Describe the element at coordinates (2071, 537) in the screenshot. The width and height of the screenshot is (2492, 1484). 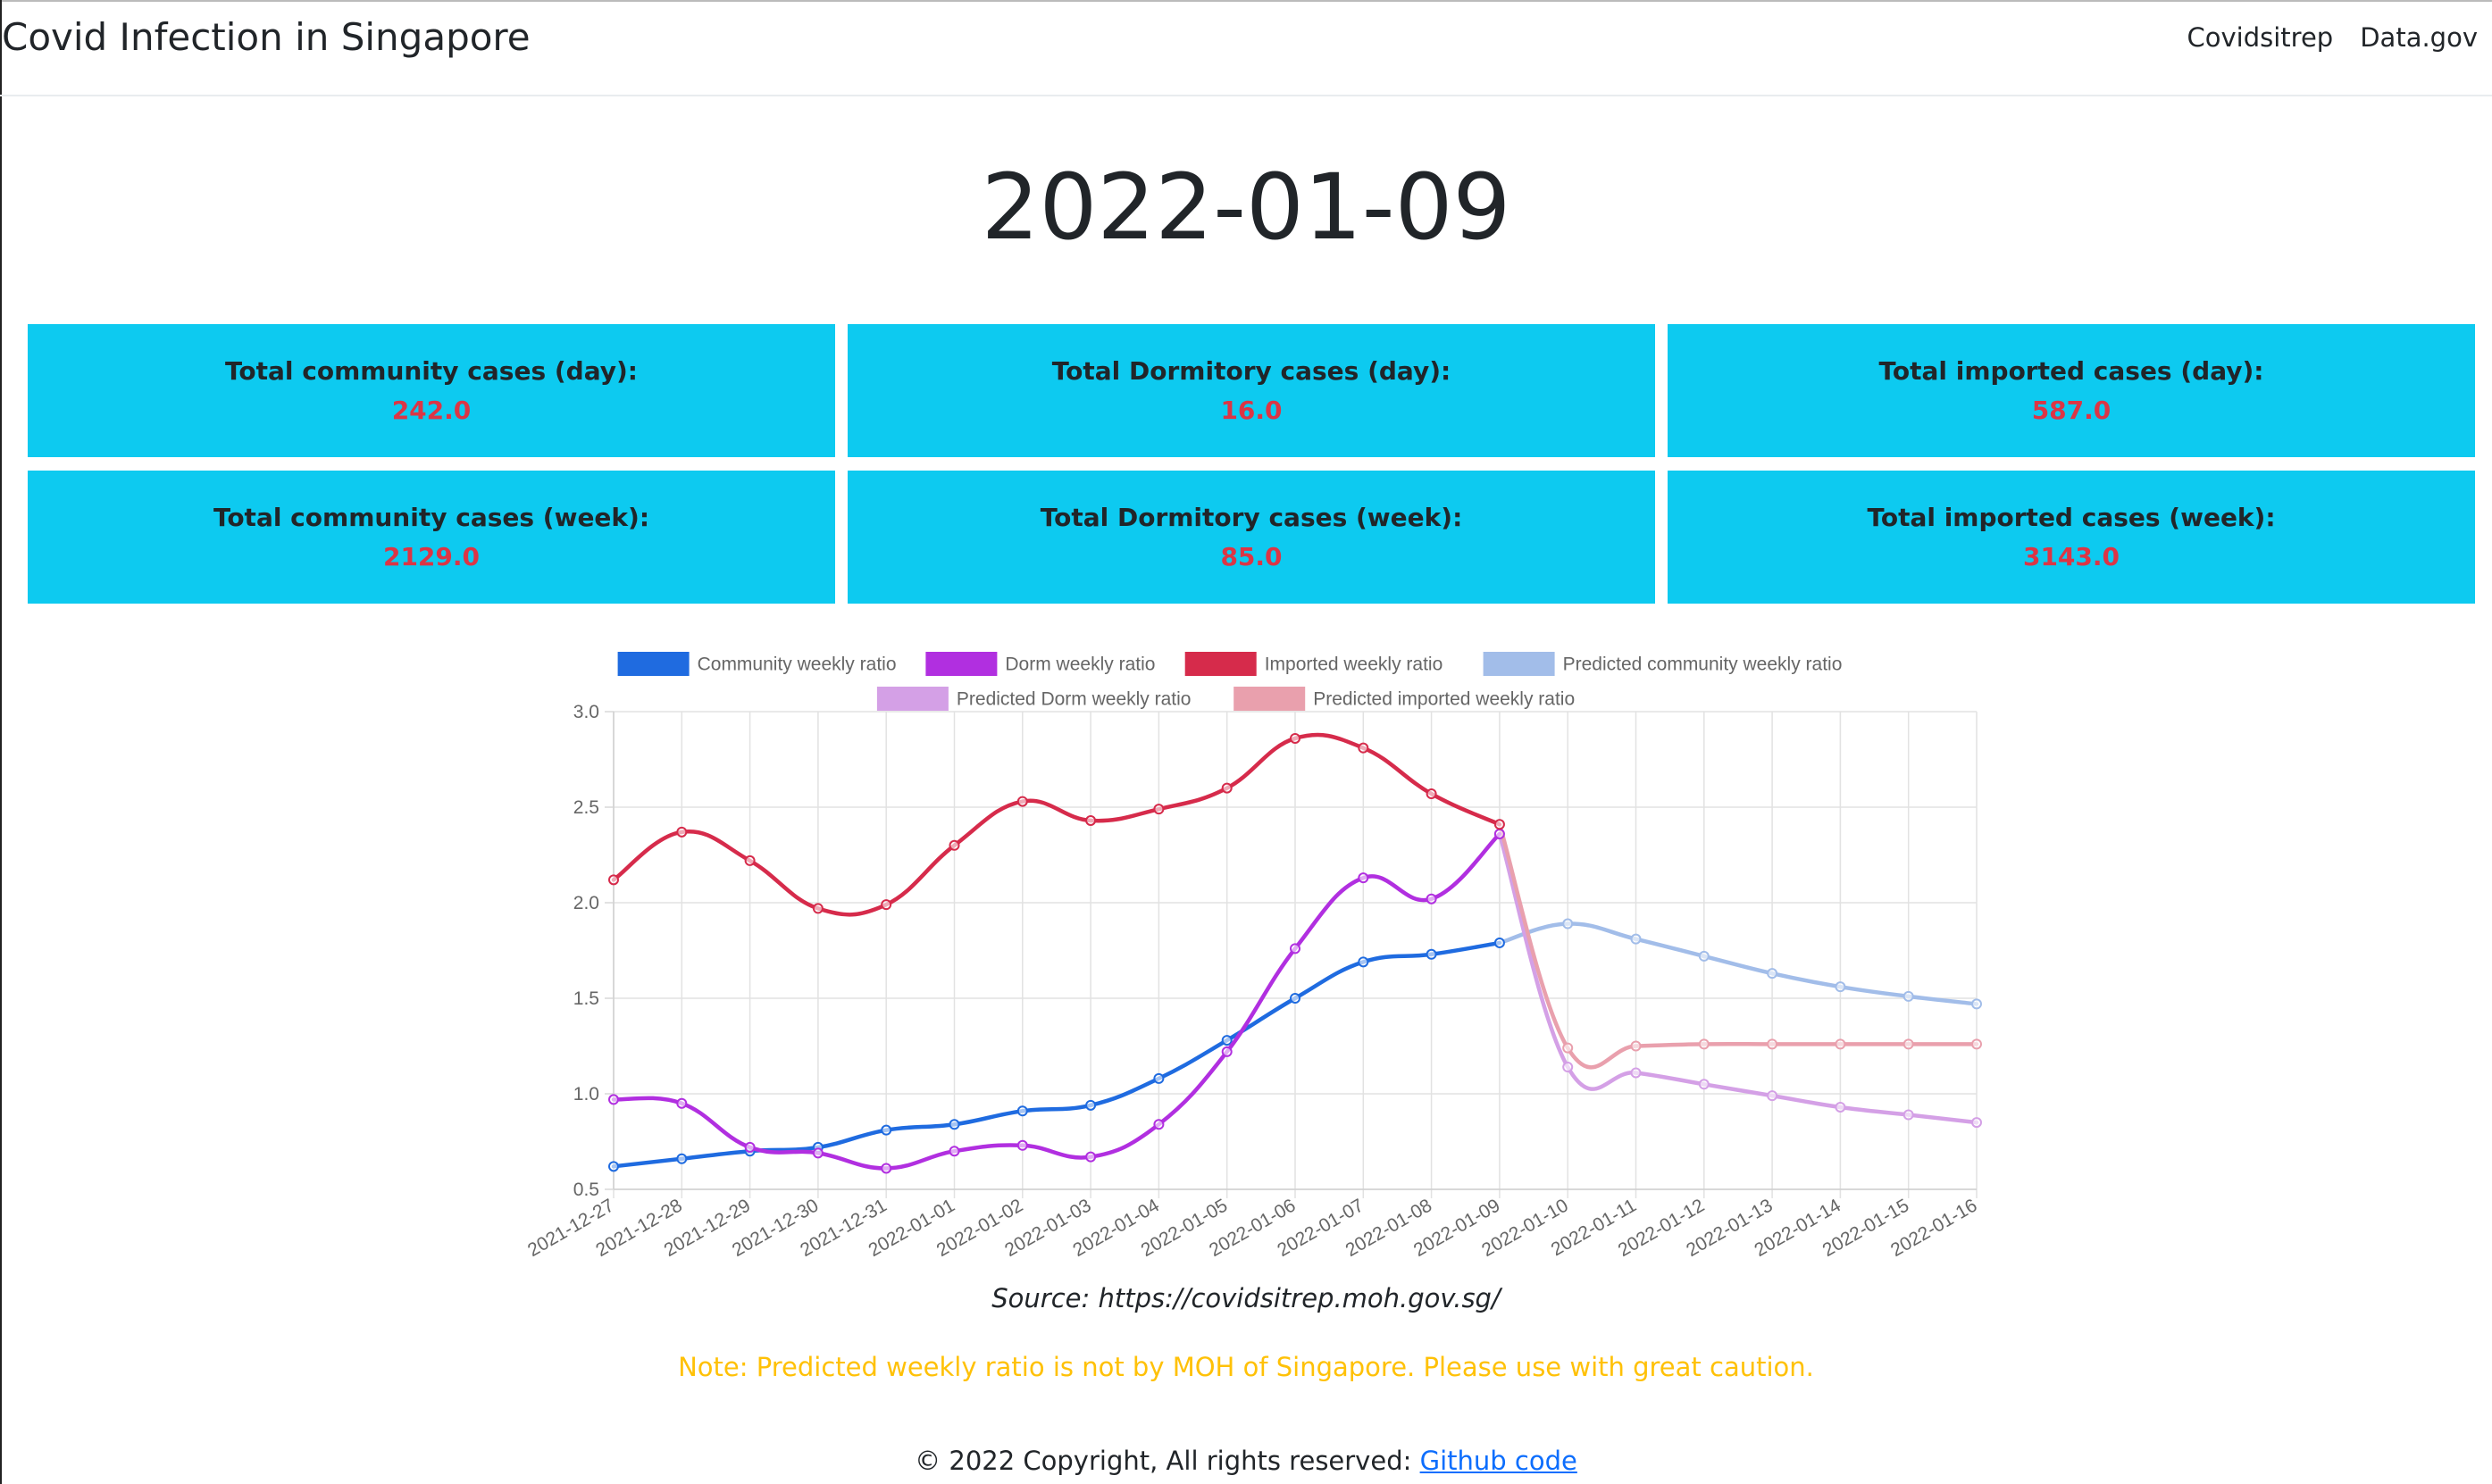
I see `card-imported-week: Total imported cases (week): 3143.0` at that location.